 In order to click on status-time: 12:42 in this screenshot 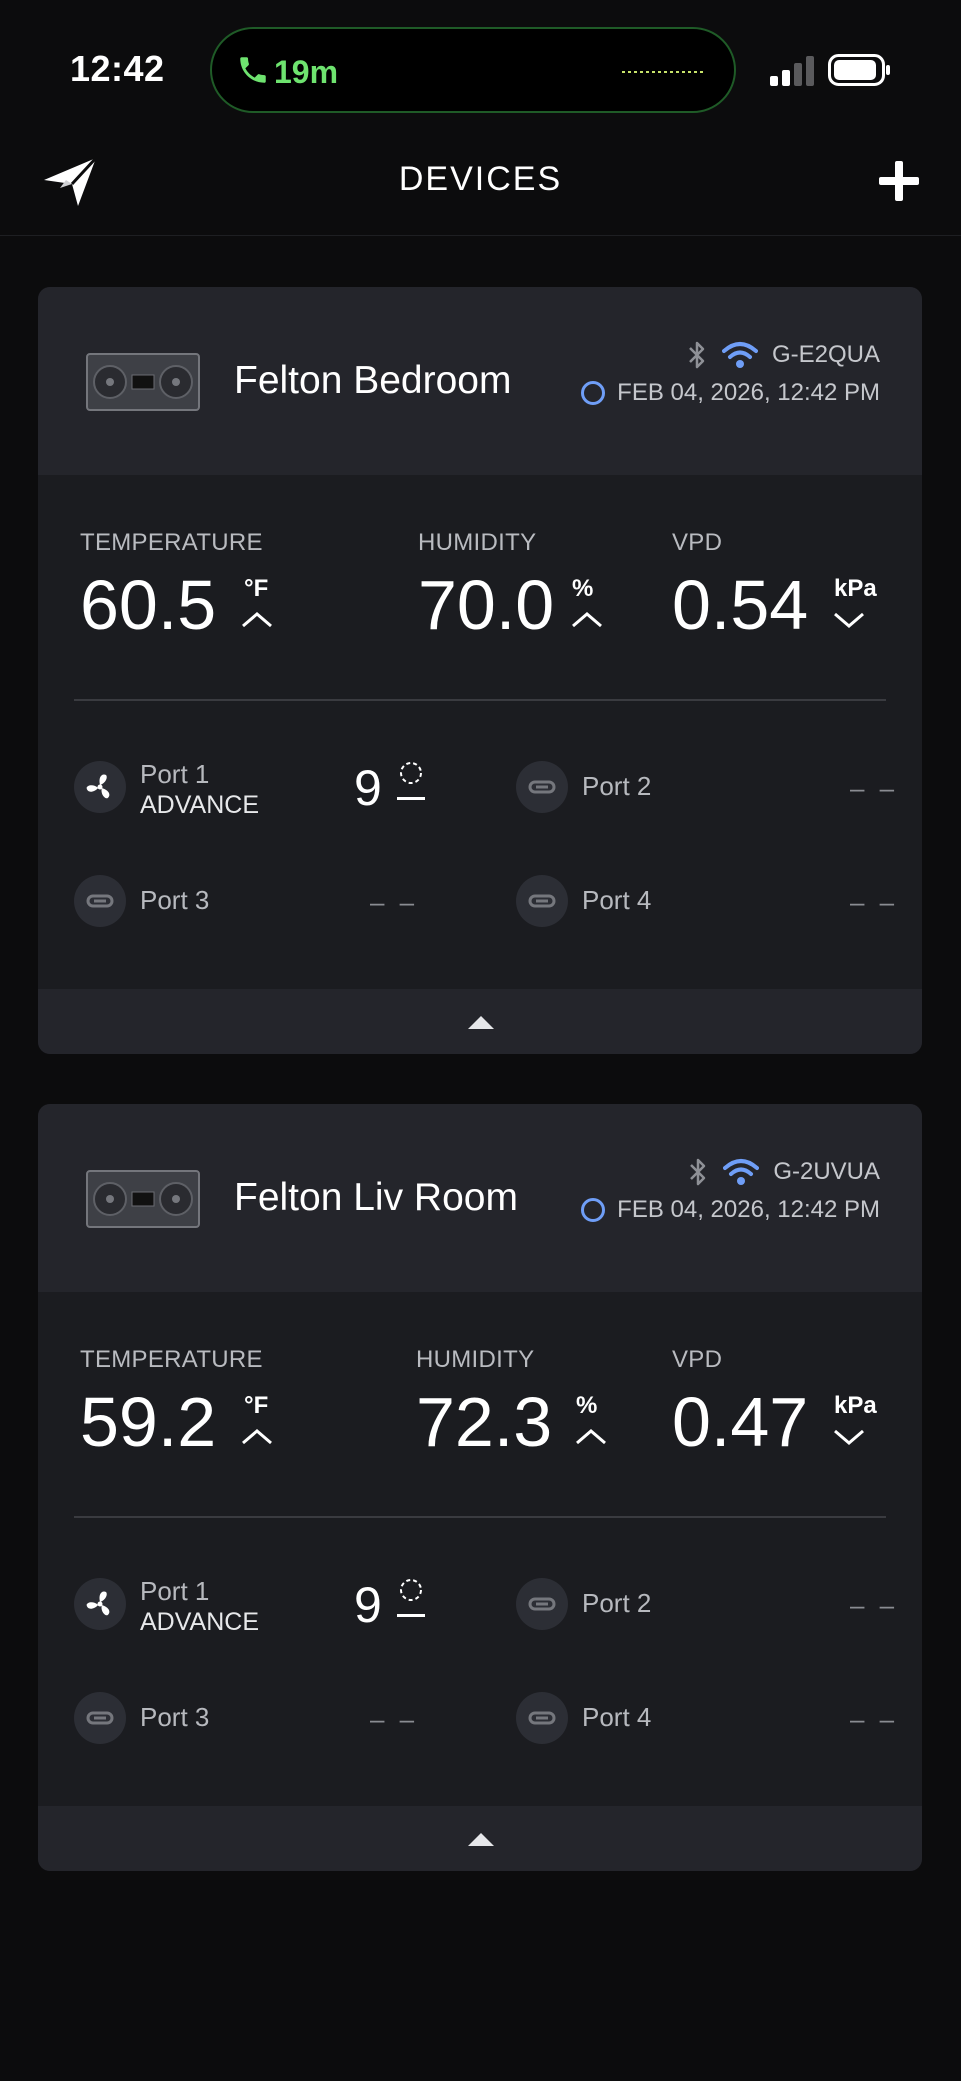, I will do `click(117, 68)`.